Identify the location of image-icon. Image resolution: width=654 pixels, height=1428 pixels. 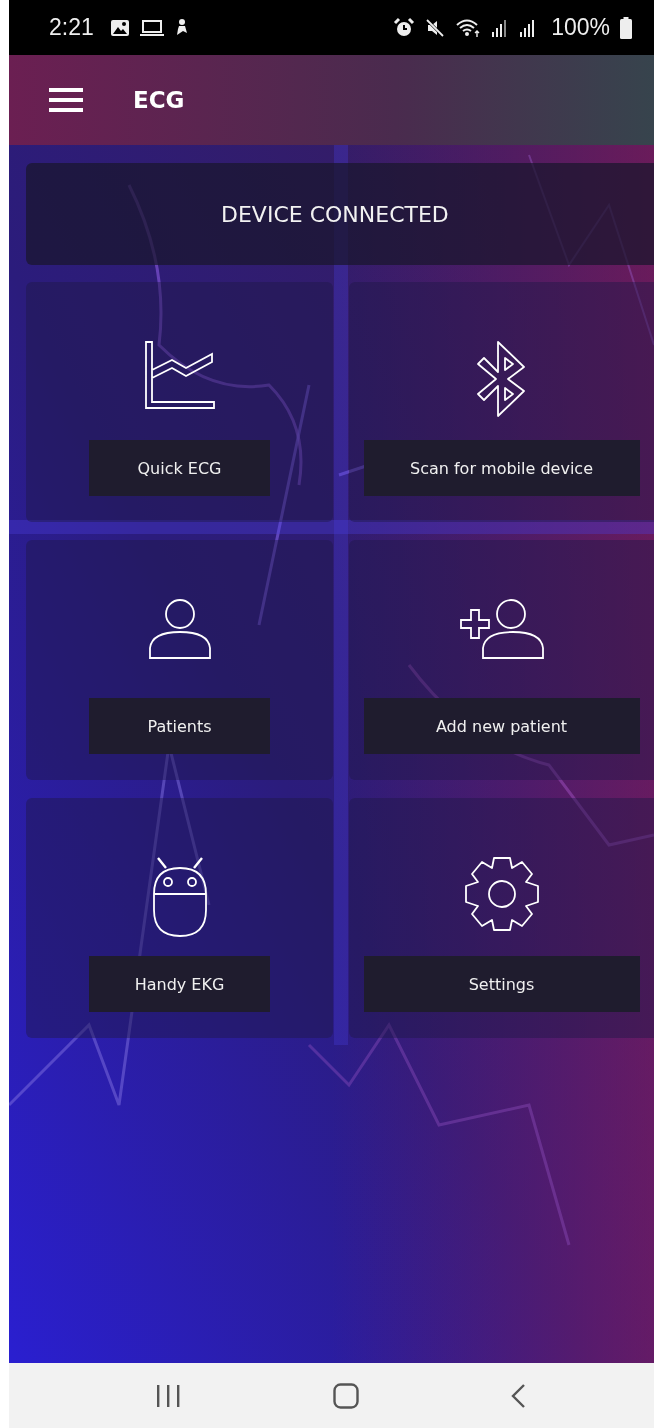
(119, 27).